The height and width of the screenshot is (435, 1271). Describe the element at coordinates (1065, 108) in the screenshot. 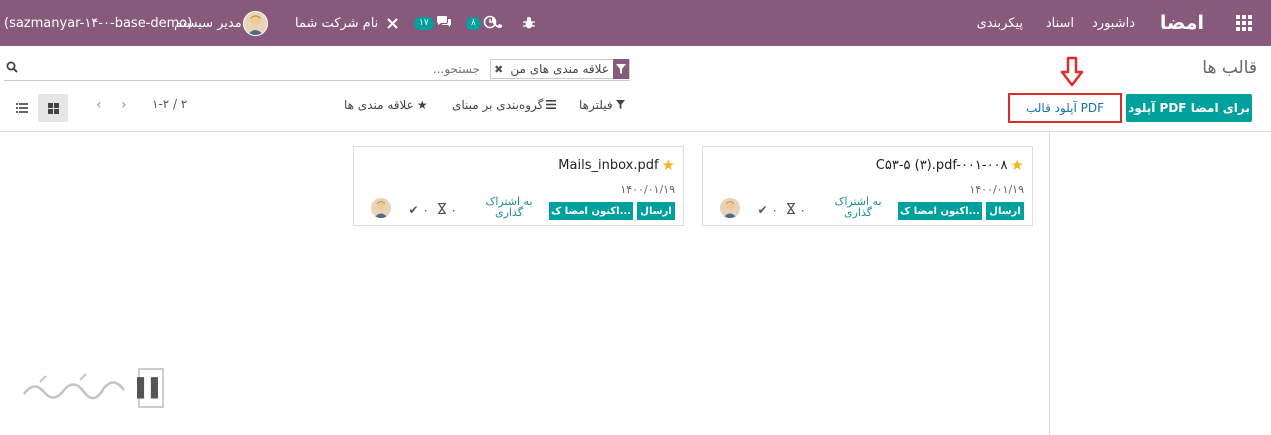

I see `upload-template-button: آپلود قالب PDF` at that location.